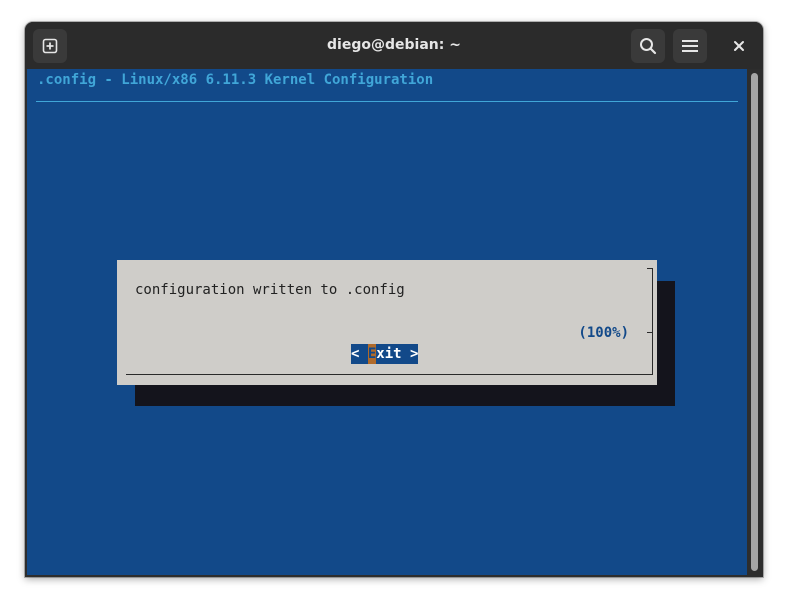 The image size is (788, 605). Describe the element at coordinates (372, 354) in the screenshot. I see `exit-hotkey: E` at that location.